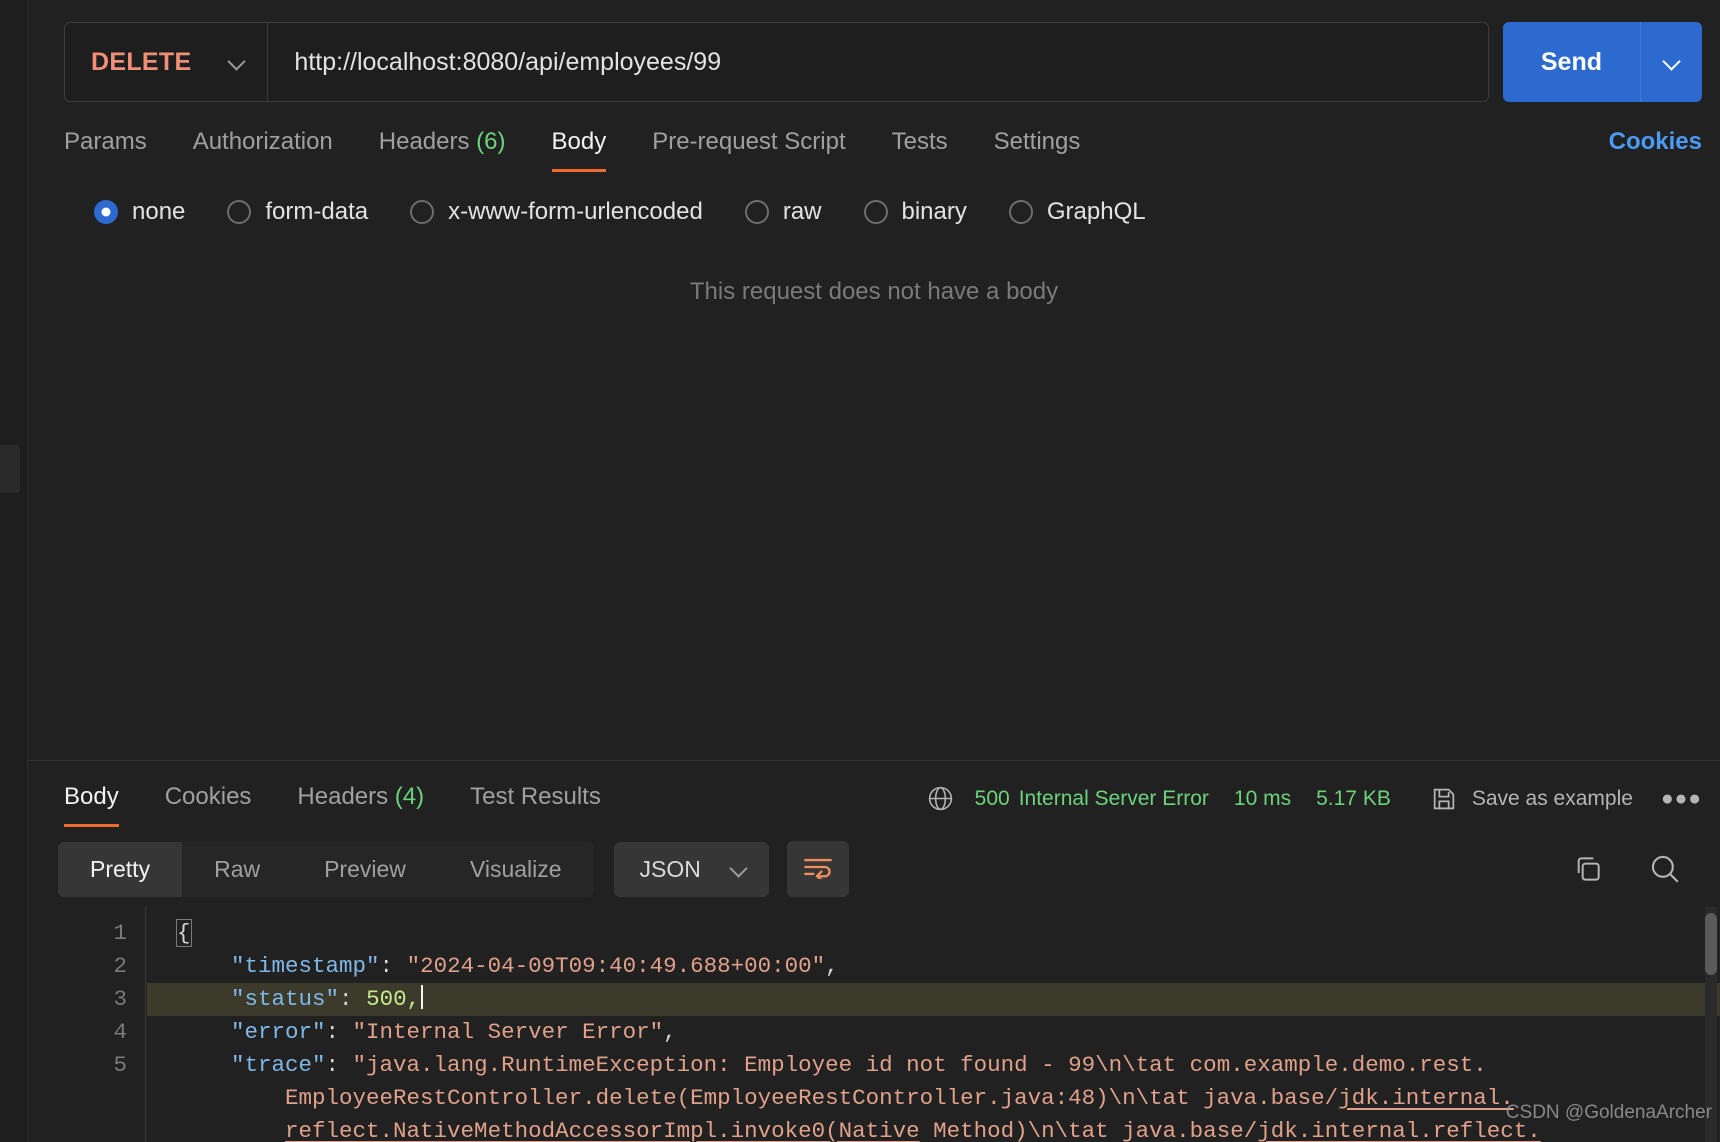  What do you see at coordinates (167, 62) in the screenshot?
I see `http-method-selector: DELETE` at bounding box center [167, 62].